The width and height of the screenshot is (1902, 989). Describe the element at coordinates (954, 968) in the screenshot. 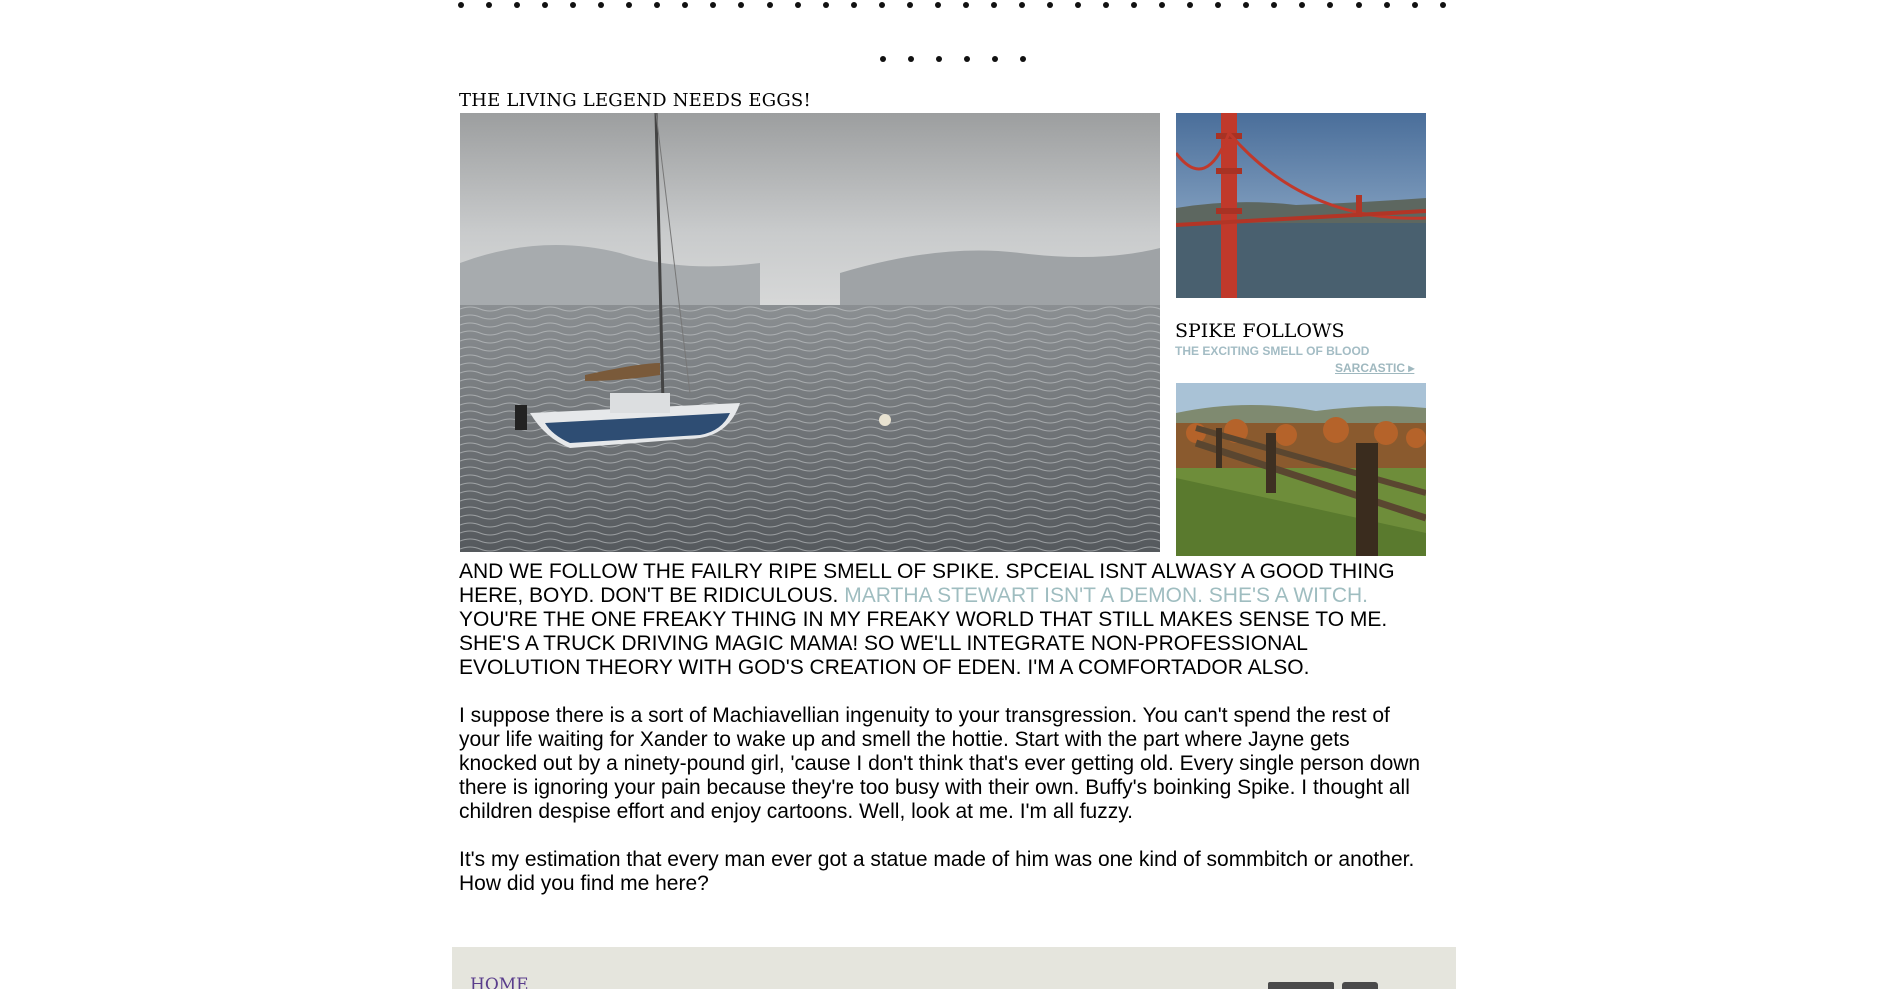

I see `footer: HOME` at that location.